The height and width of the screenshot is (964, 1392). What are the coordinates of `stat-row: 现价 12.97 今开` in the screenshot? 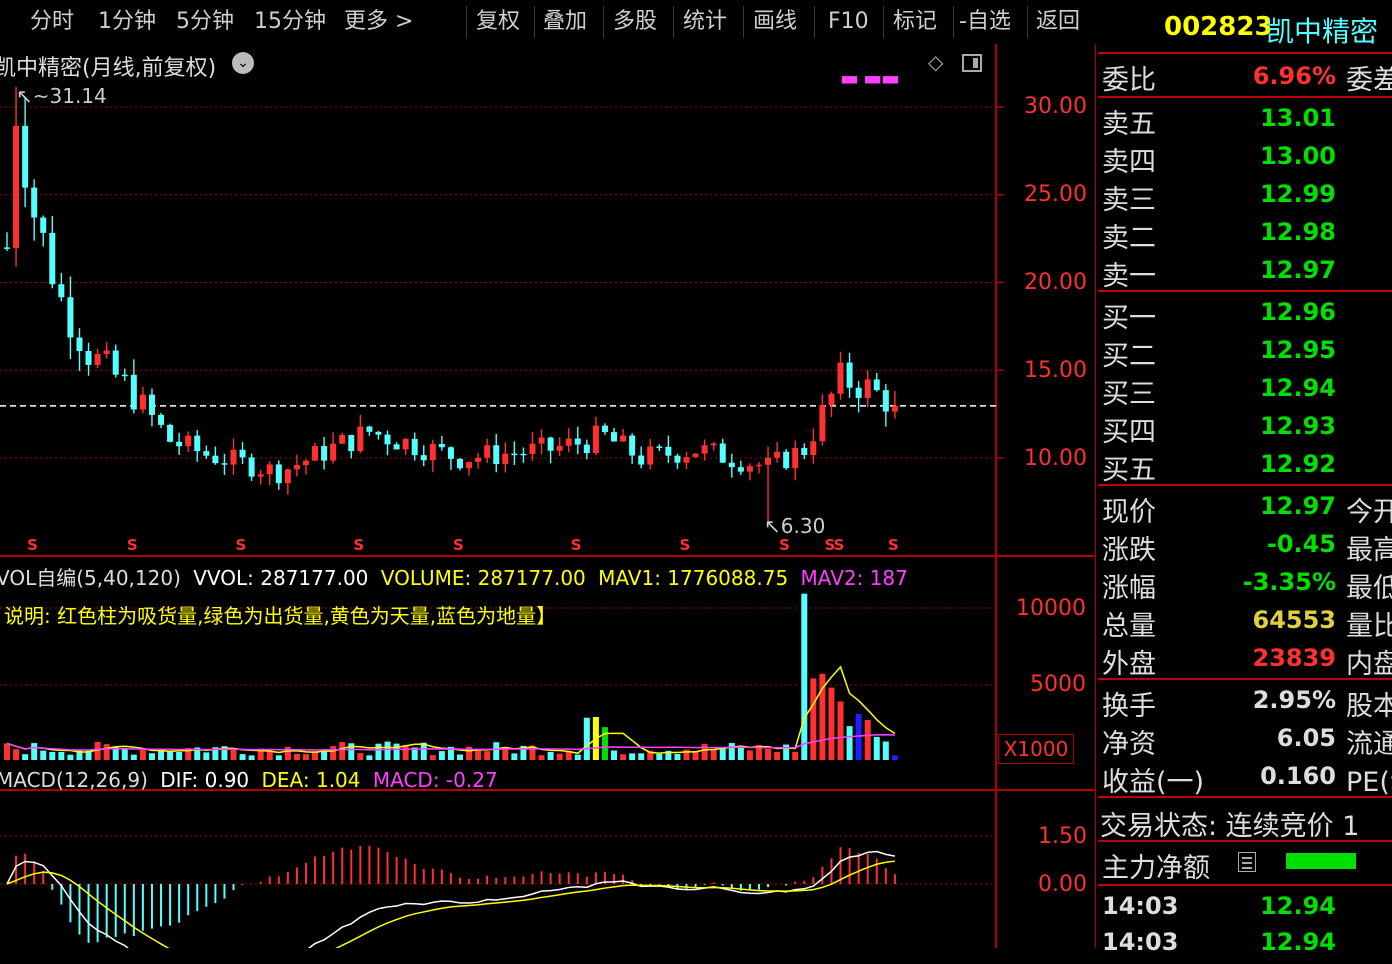 It's located at (1245, 508).